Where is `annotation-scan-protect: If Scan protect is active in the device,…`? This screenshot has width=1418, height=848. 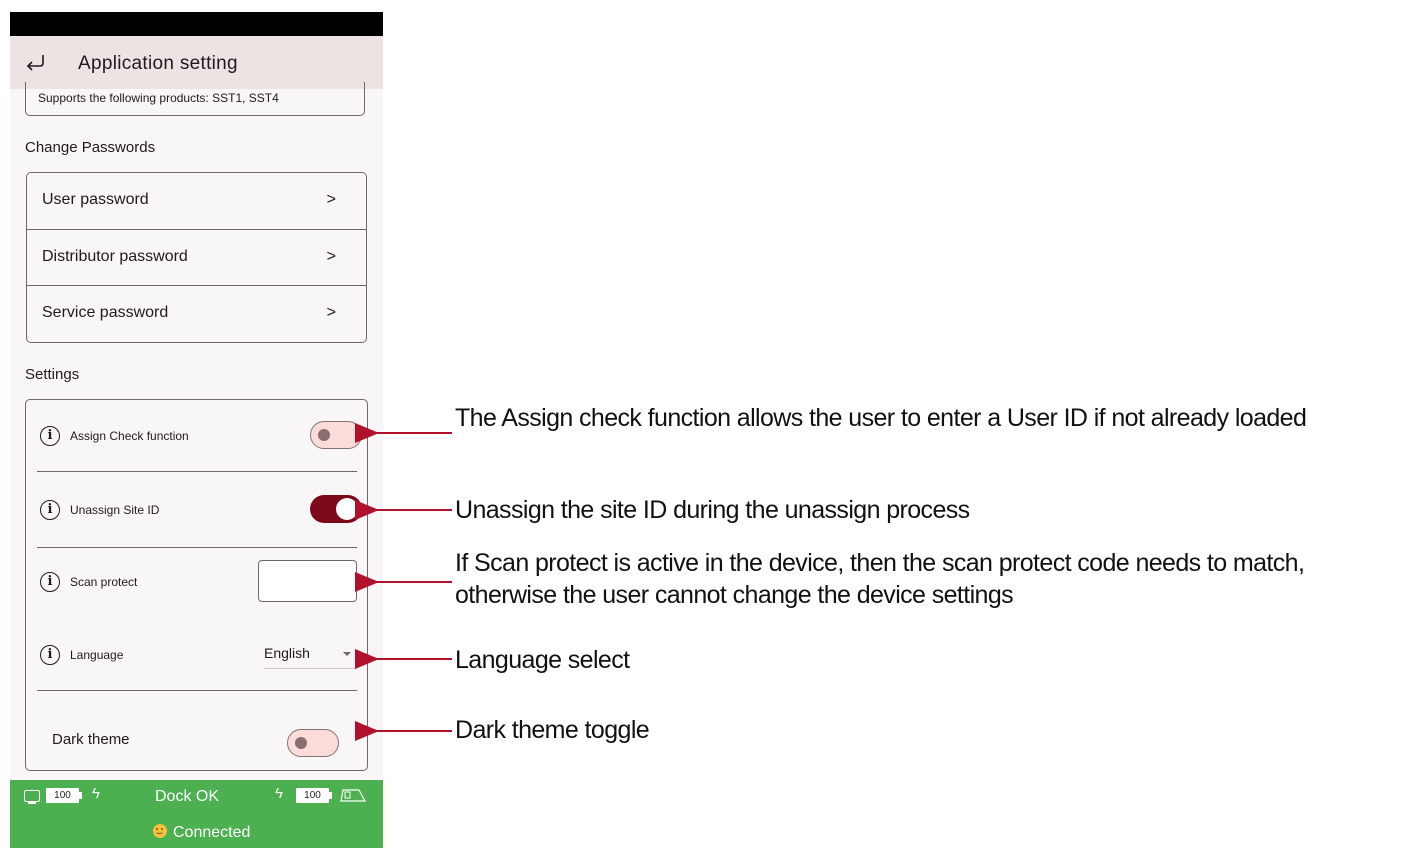 annotation-scan-protect: If Scan protect is active in the device,… is located at coordinates (880, 579).